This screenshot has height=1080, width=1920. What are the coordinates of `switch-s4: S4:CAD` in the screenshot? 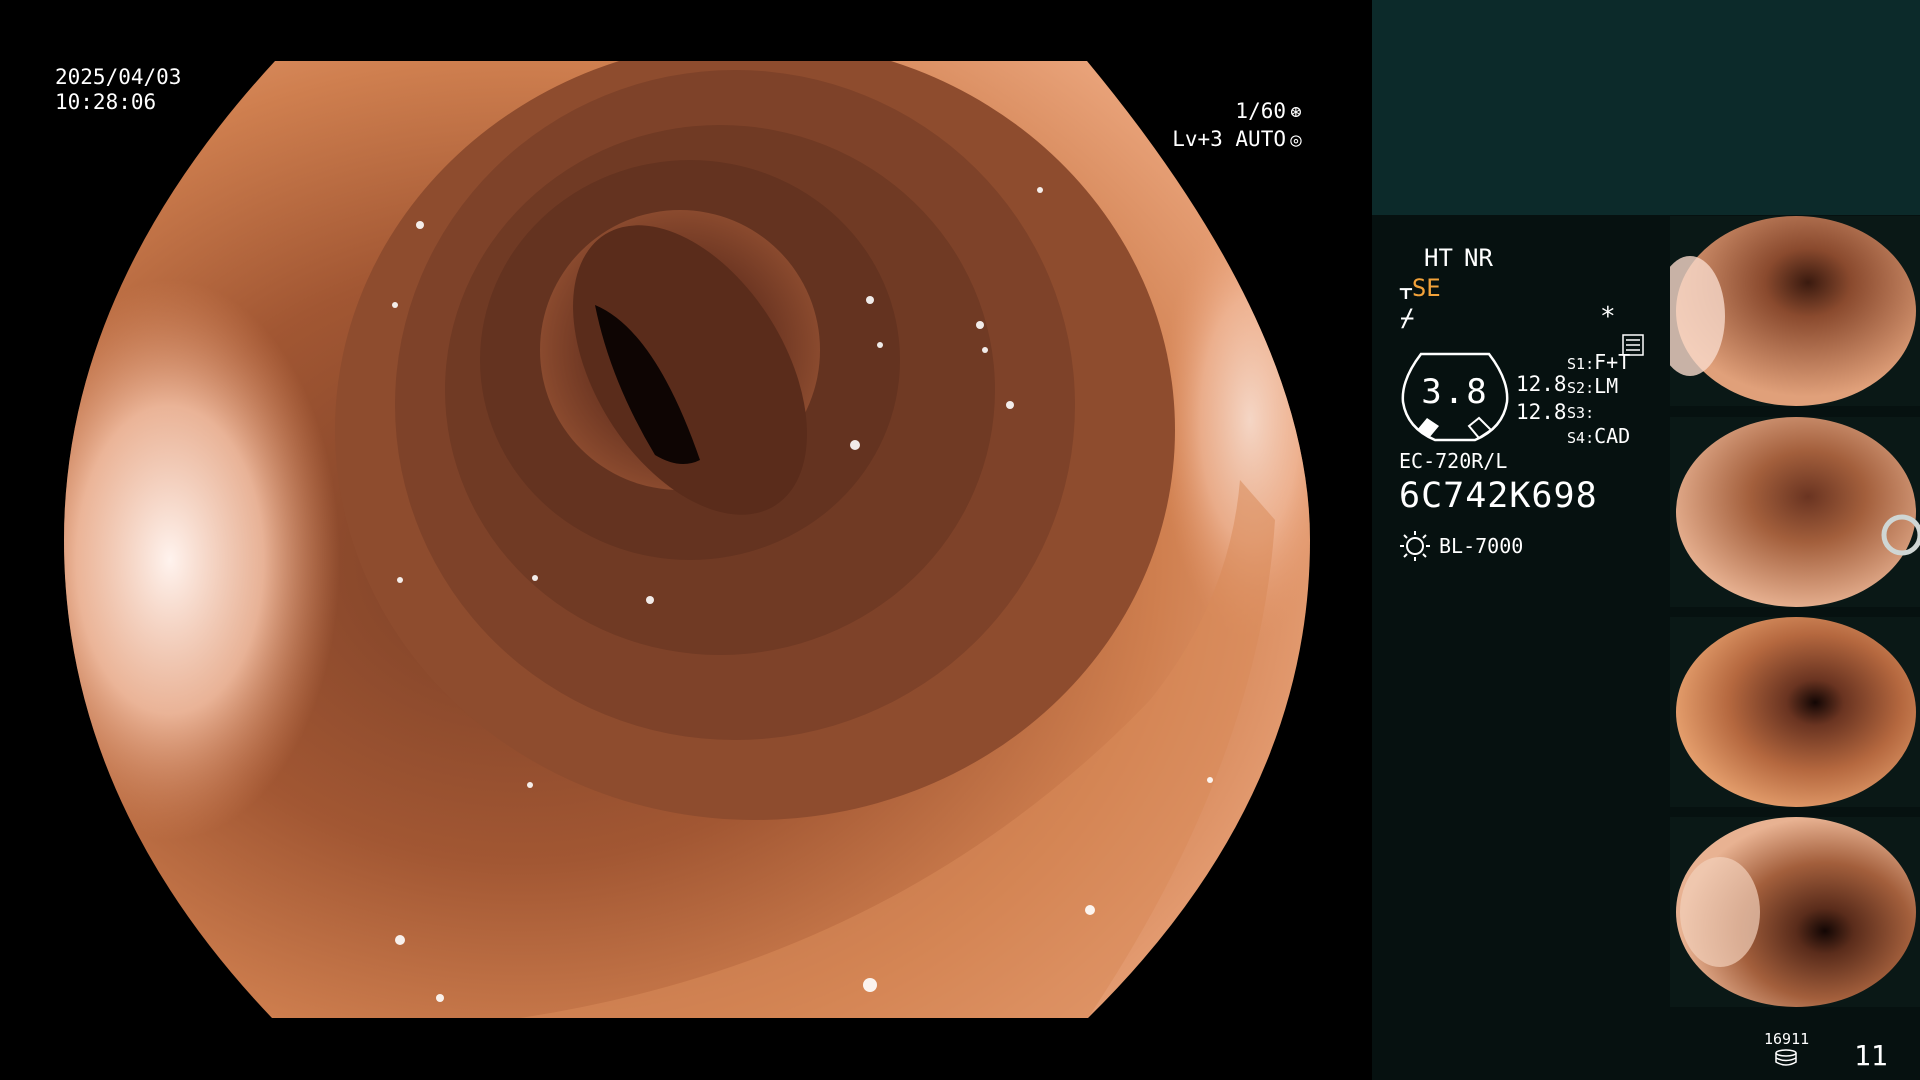 It's located at (1599, 436).